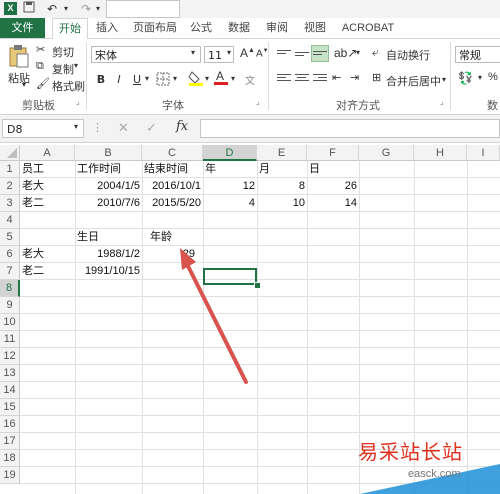  Describe the element at coordinates (47, 203) in the screenshot. I see `cell-a3: 老二` at that location.